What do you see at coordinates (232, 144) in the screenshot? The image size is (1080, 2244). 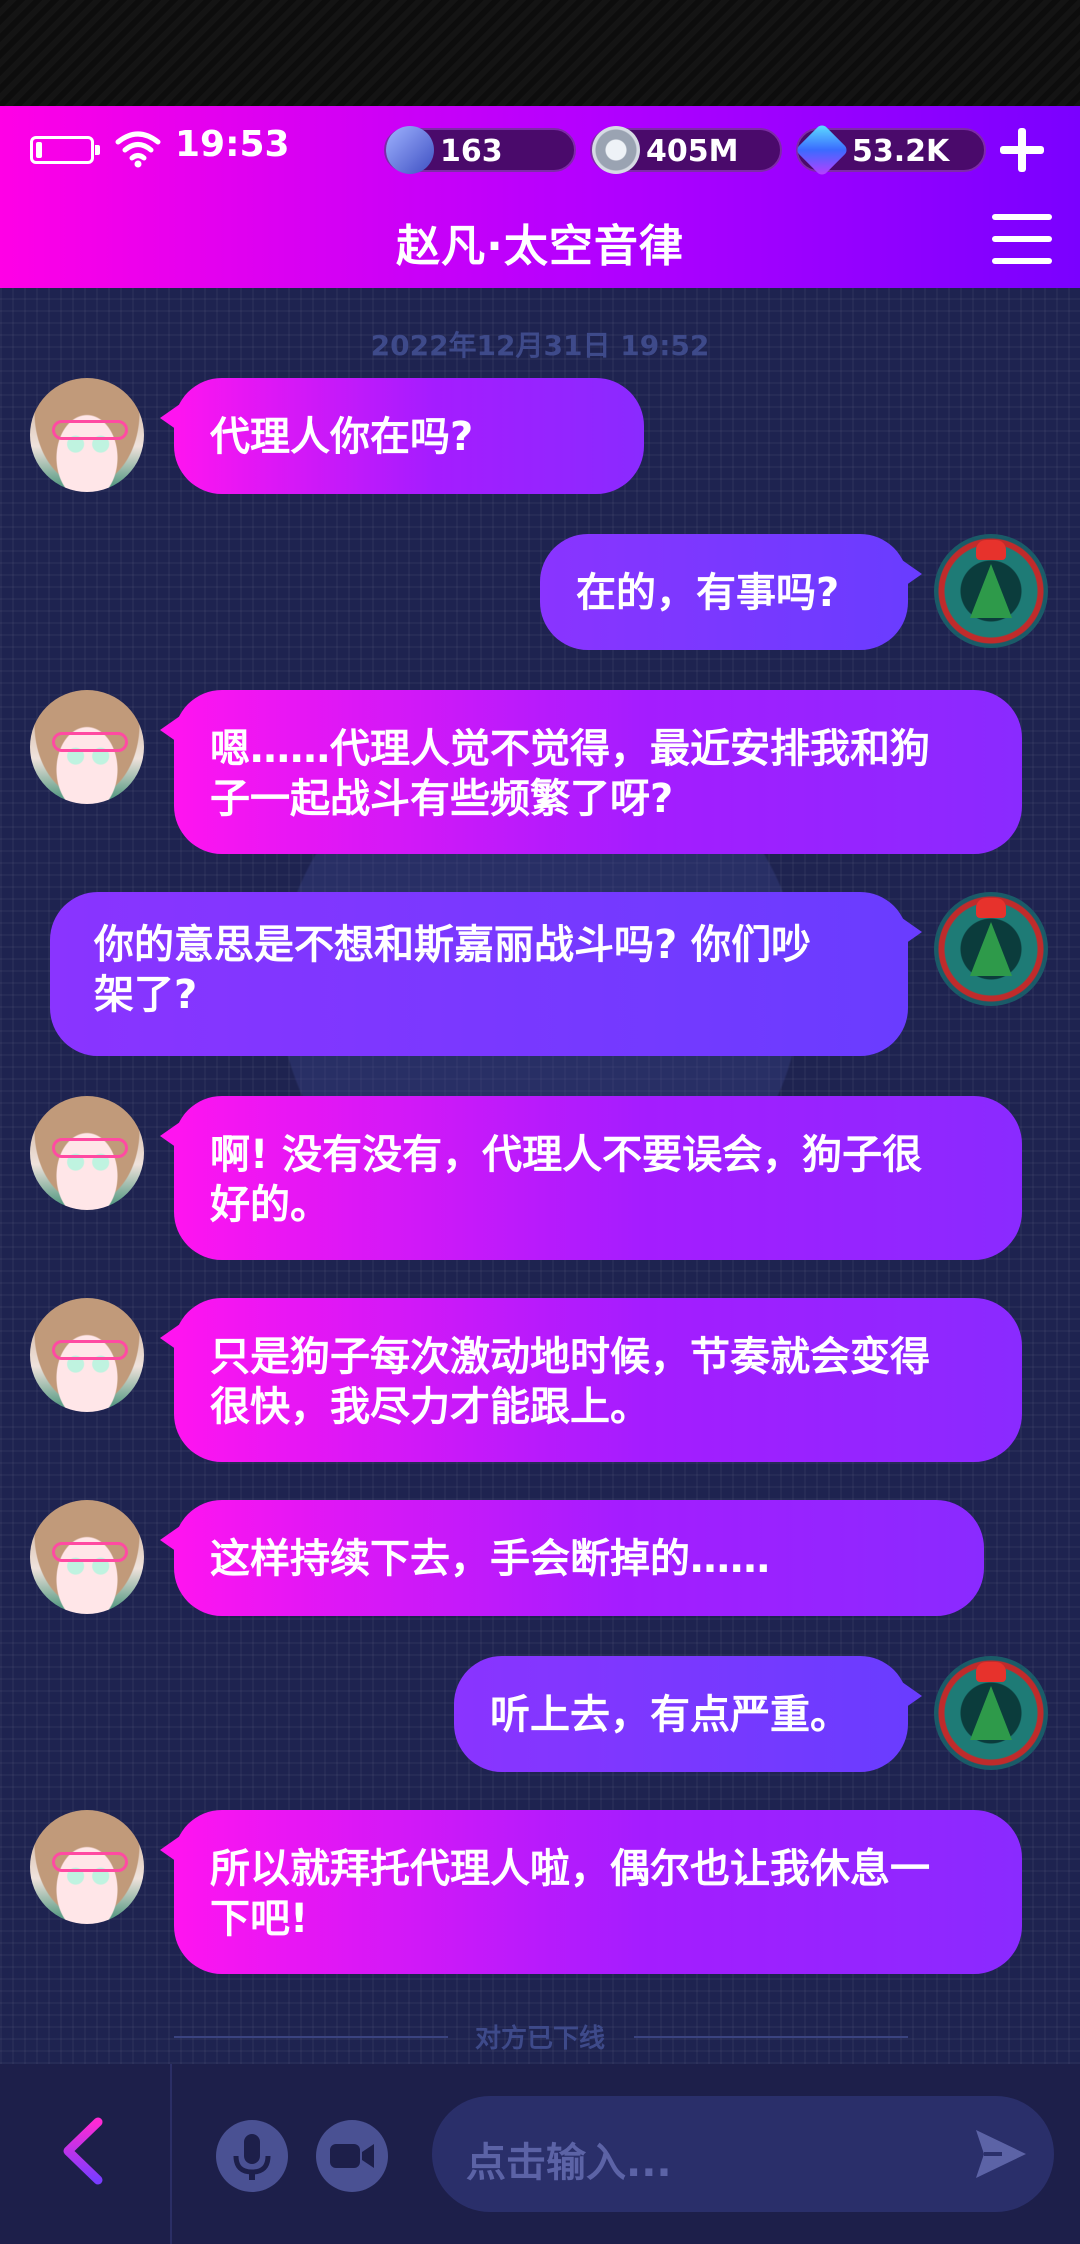 I see `clock: 19:53` at bounding box center [232, 144].